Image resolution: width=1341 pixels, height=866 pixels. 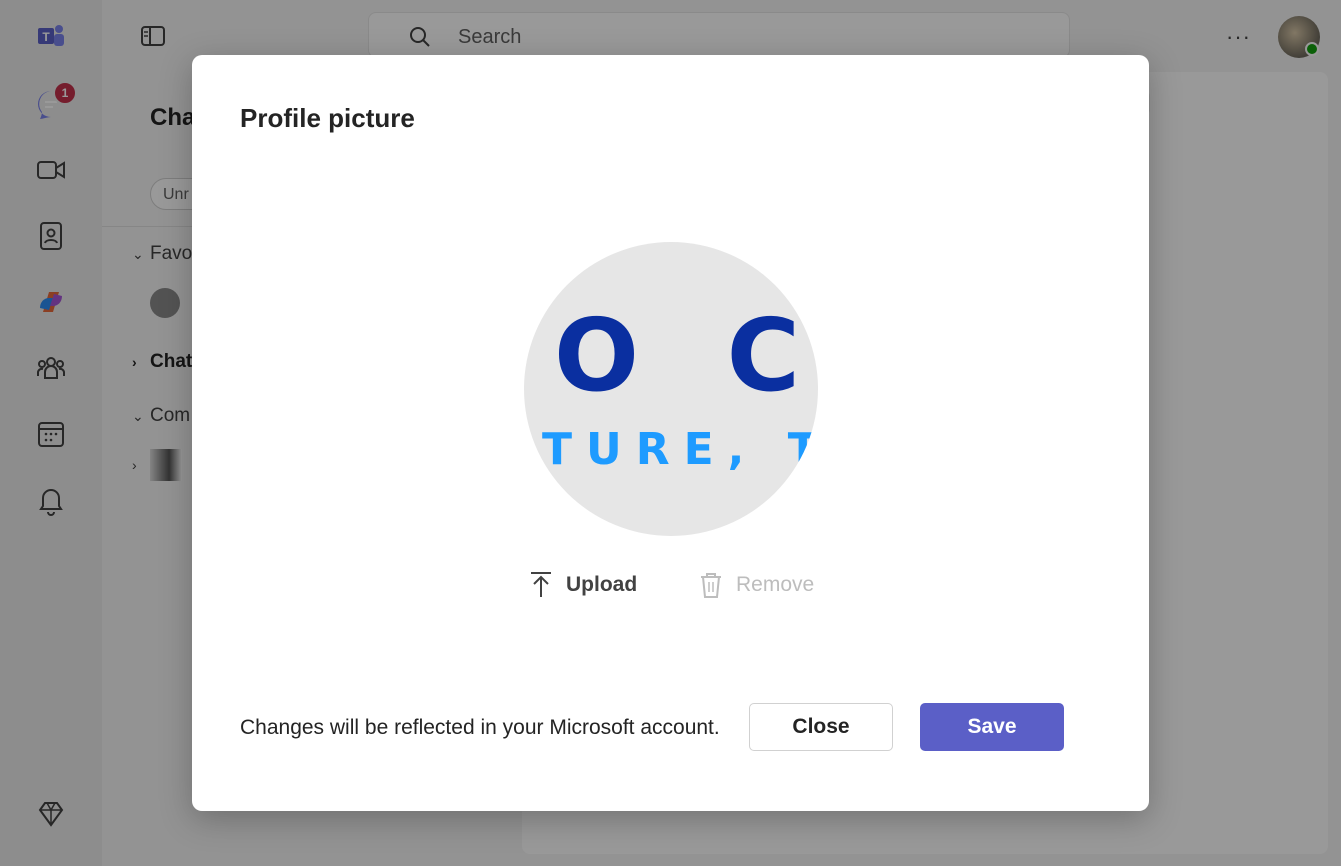 I want to click on profile-picture-preview: O C TURE, T, so click(x=671, y=389).